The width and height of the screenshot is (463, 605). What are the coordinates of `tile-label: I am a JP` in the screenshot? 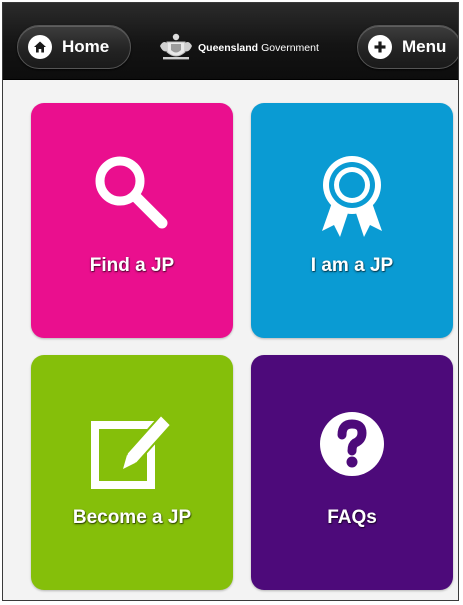 It's located at (352, 265).